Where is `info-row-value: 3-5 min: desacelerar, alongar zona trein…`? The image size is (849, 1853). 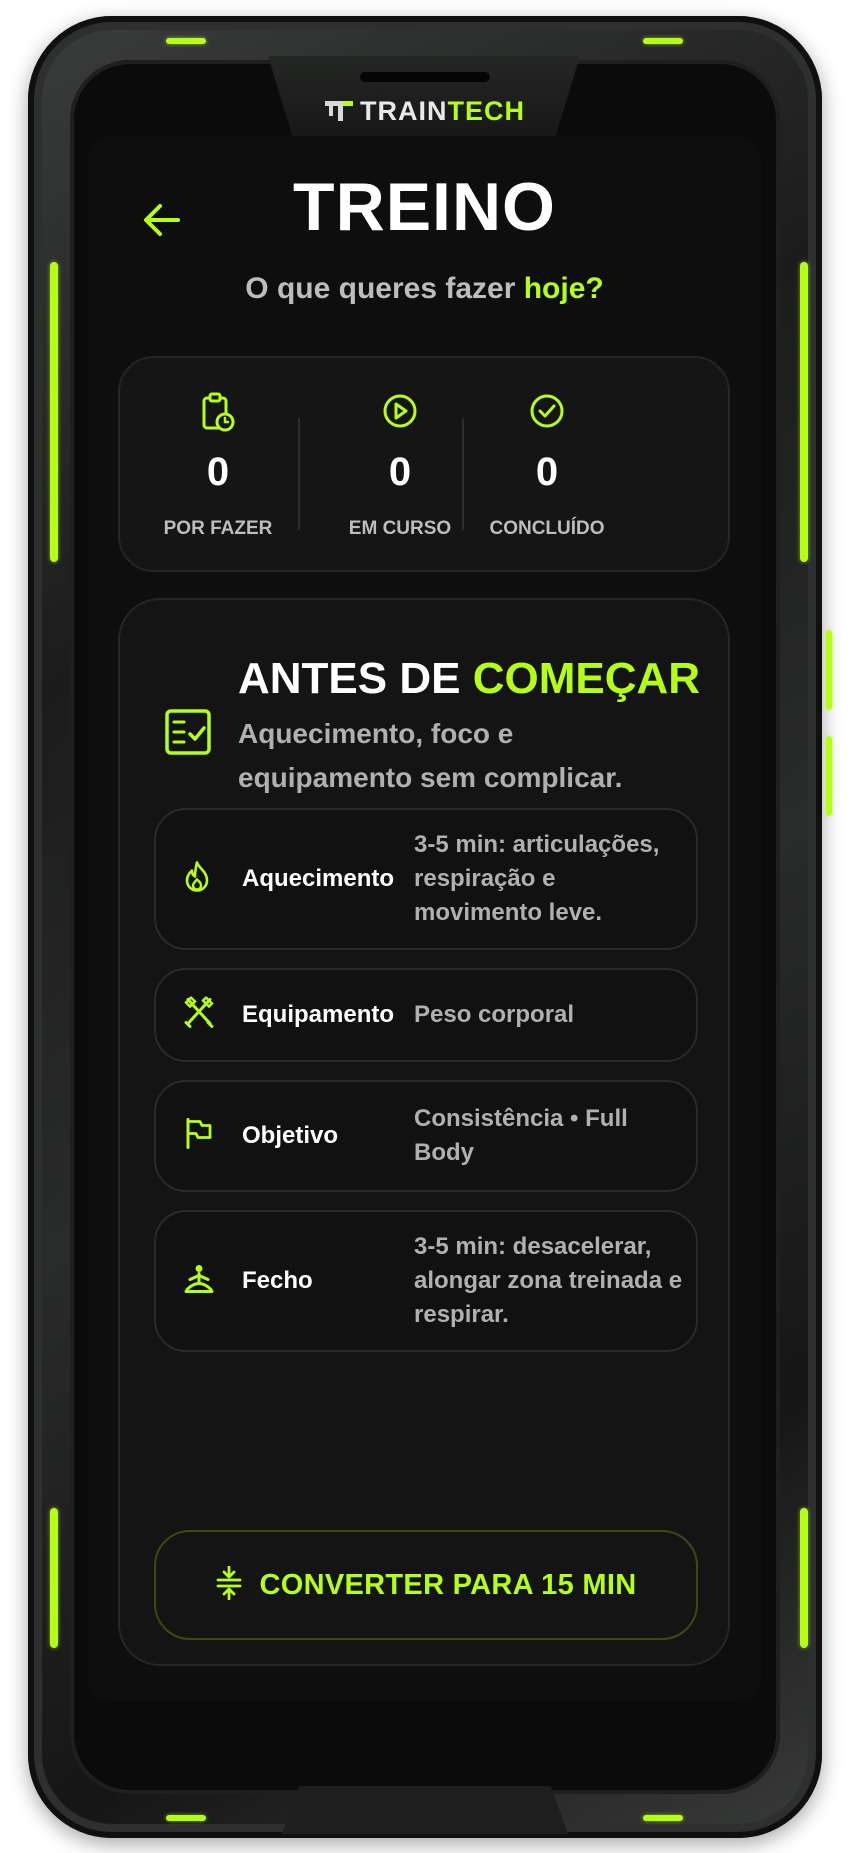 info-row-value: 3-5 min: desacelerar, alongar zona trein… is located at coordinates (548, 1280).